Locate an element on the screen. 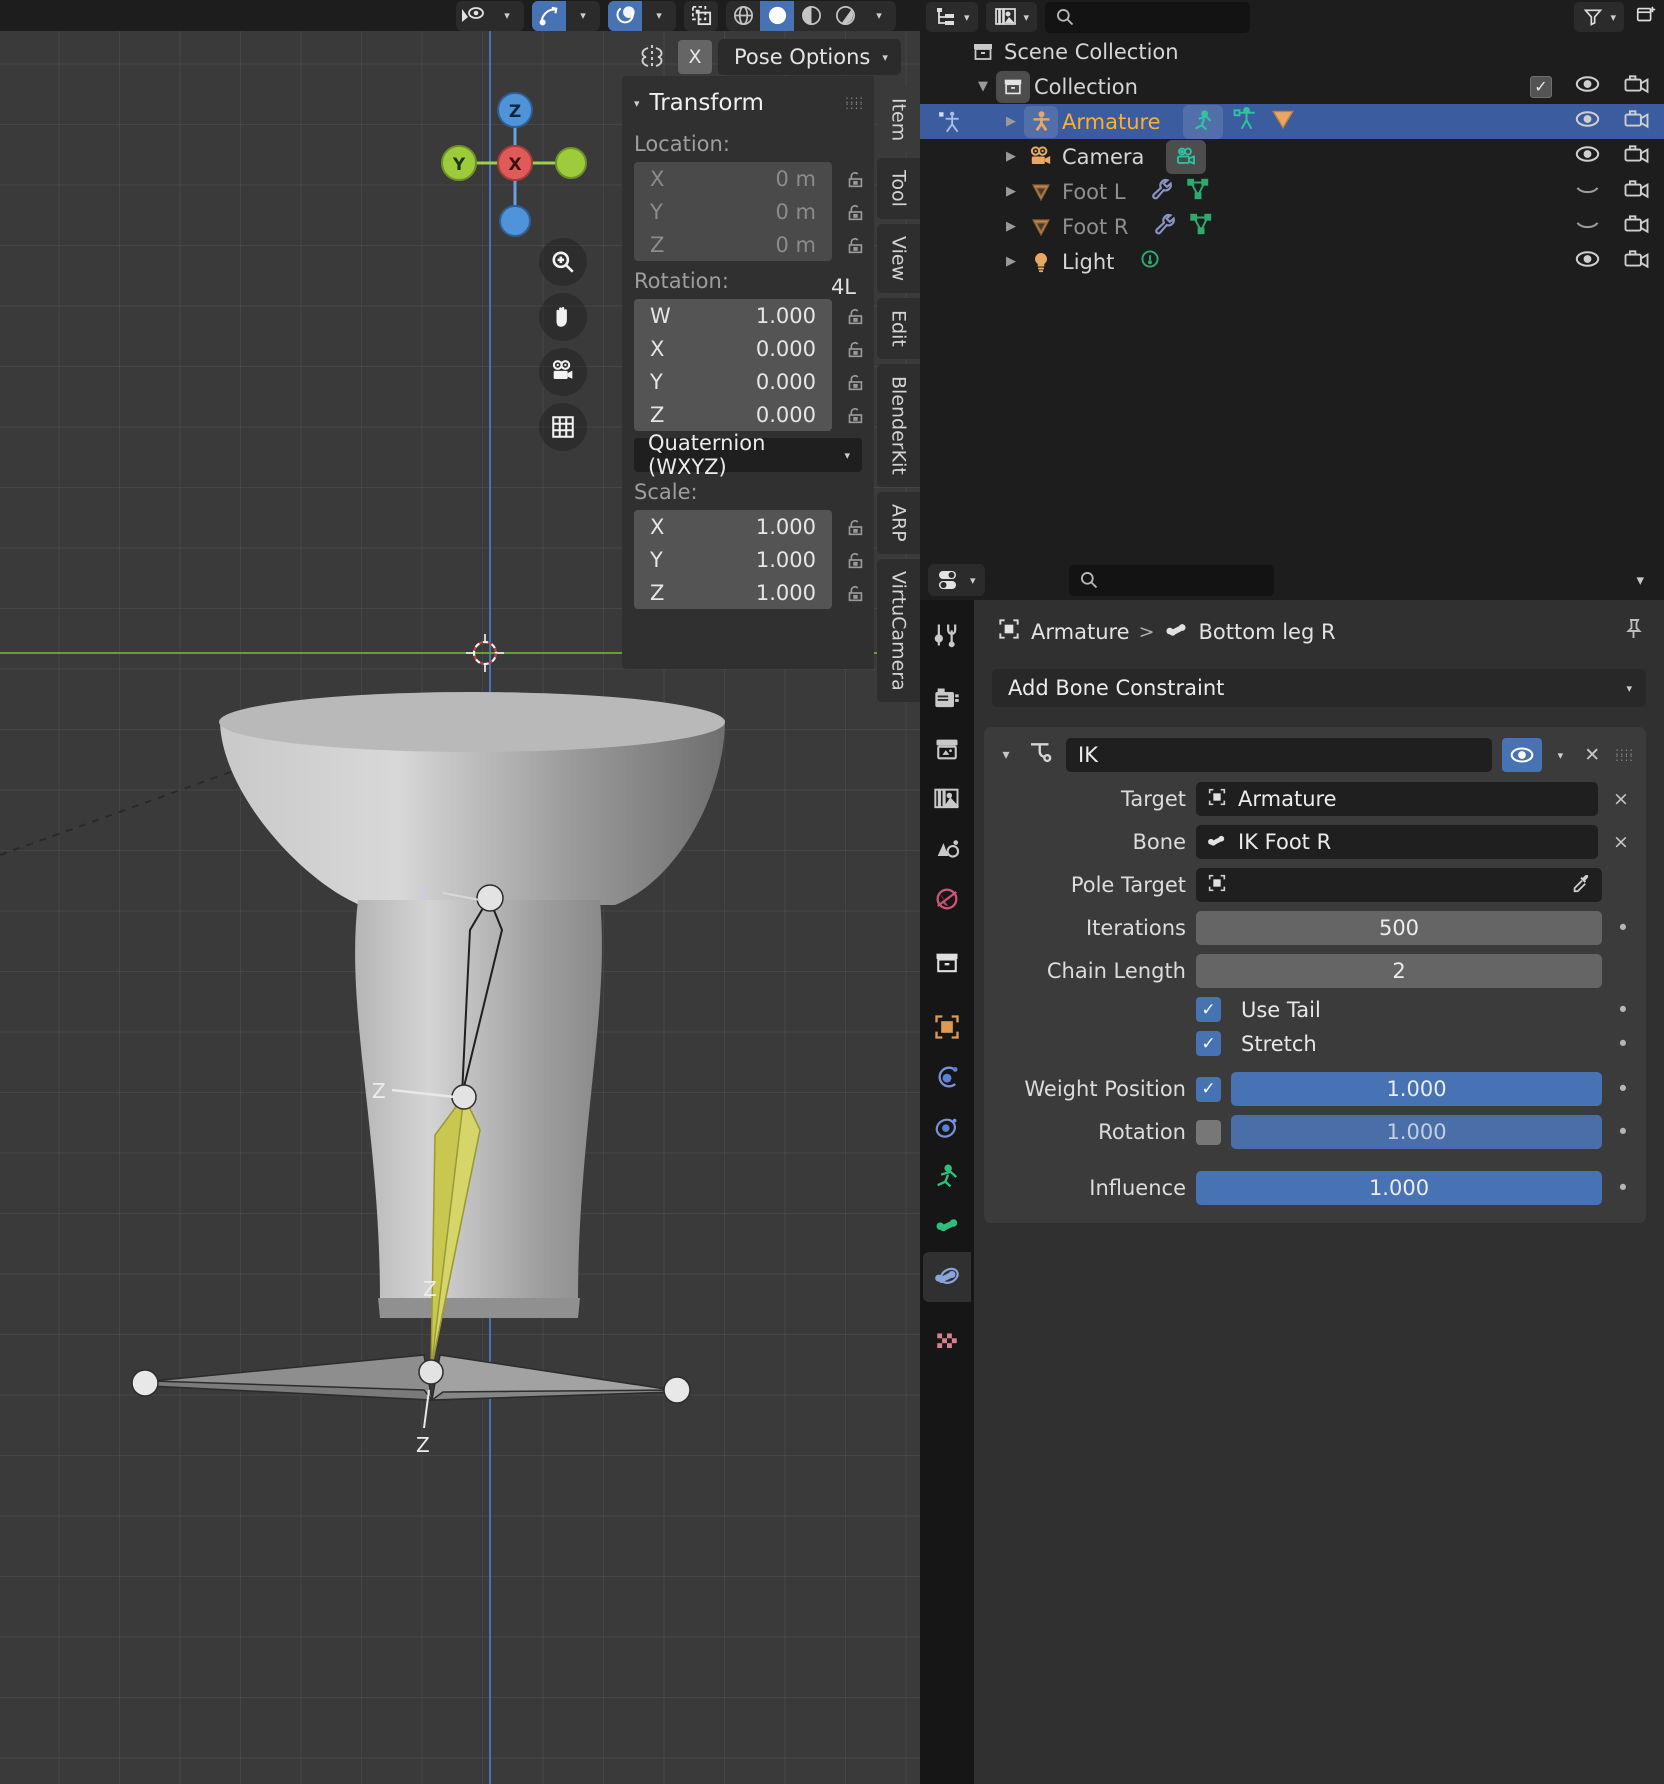  lock-location-z-icon is located at coordinates (855, 245).